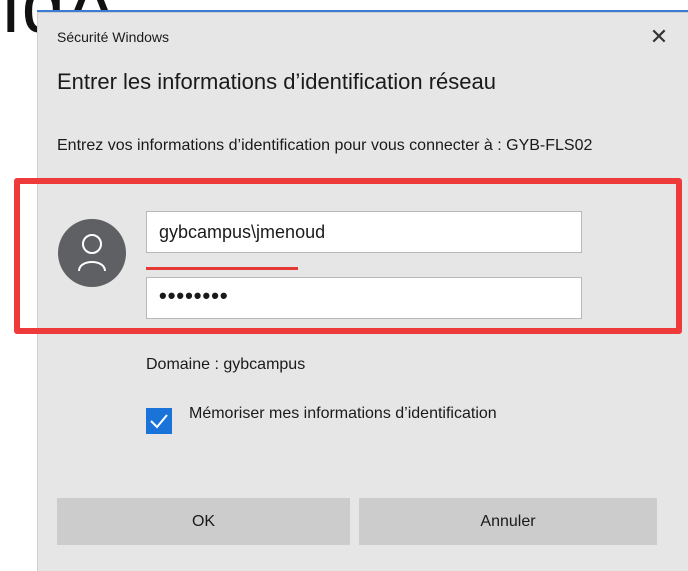  Describe the element at coordinates (659, 37) in the screenshot. I see `close-icon: ✕` at that location.